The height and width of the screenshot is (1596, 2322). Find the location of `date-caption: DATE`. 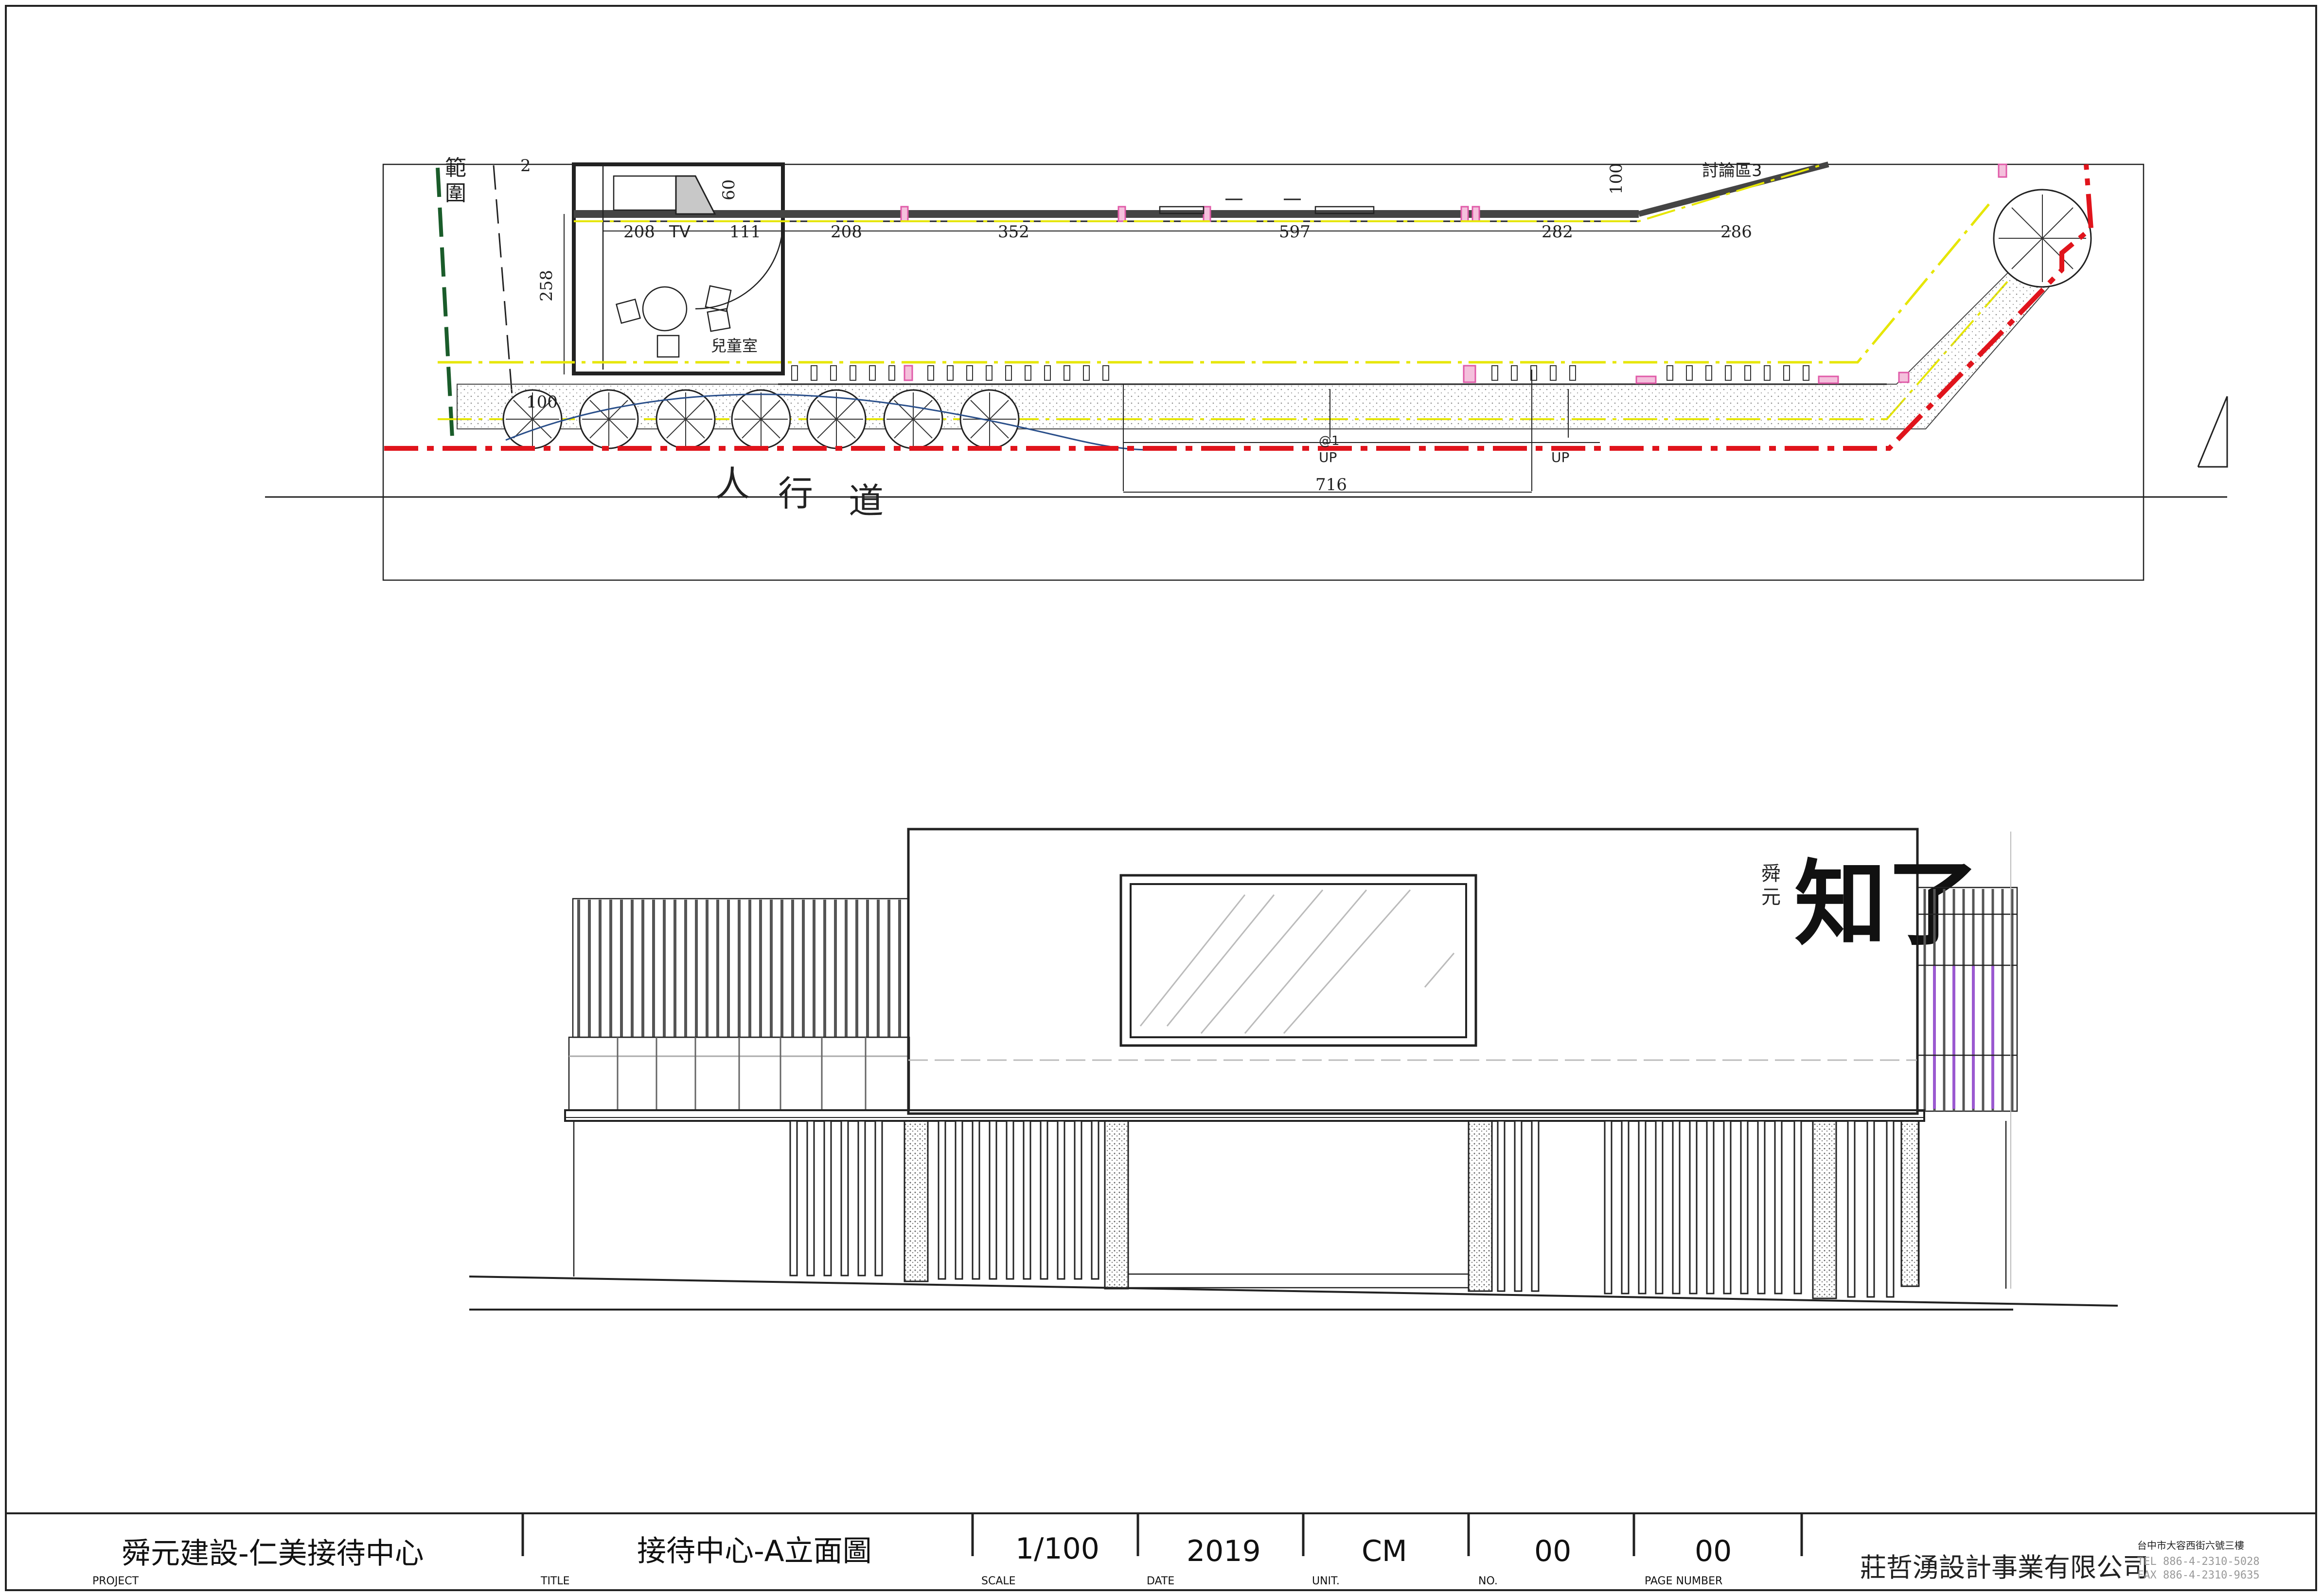

date-caption: DATE is located at coordinates (1161, 1581).